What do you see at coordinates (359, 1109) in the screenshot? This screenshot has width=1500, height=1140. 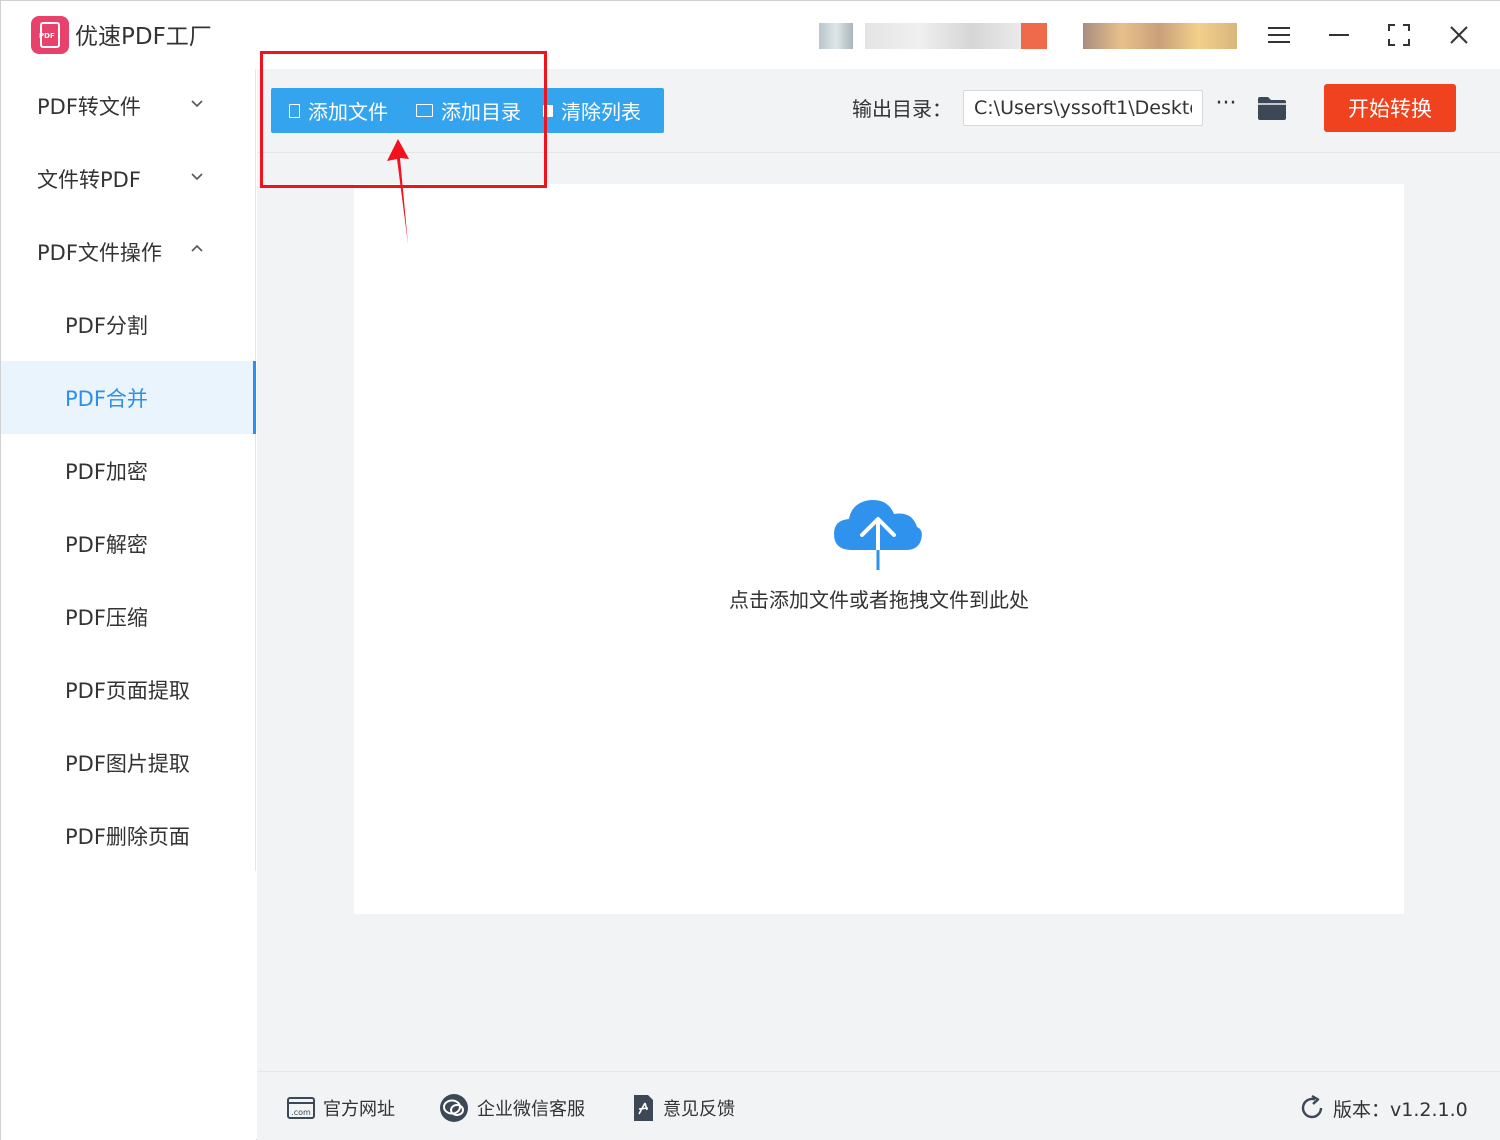 I see `website-label: 官方网址` at bounding box center [359, 1109].